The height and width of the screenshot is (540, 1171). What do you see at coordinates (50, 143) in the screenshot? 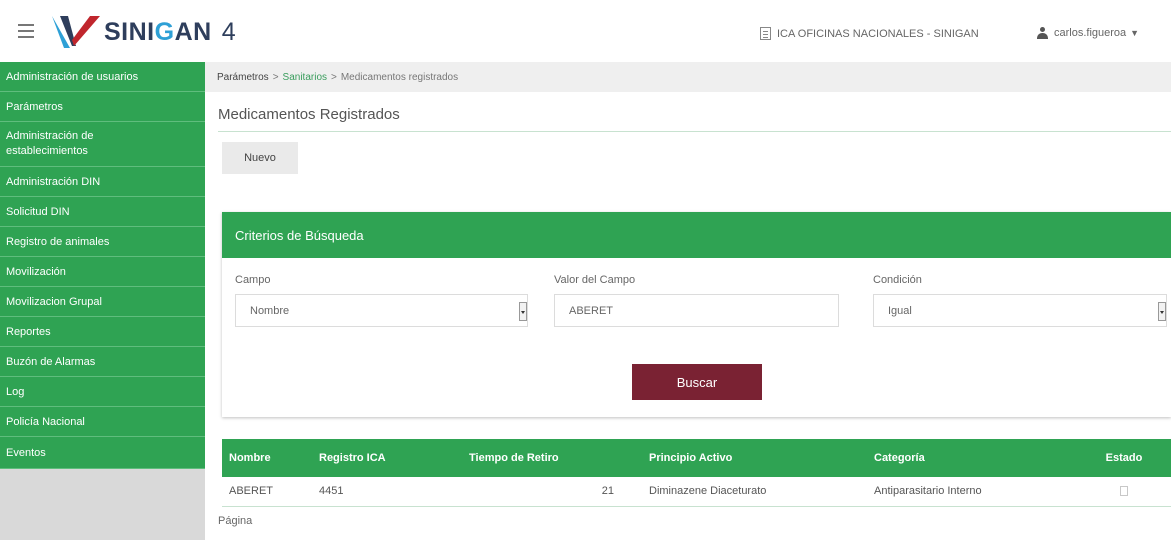
I see `sidebar-item-label: Administración de establecimientos` at bounding box center [50, 143].